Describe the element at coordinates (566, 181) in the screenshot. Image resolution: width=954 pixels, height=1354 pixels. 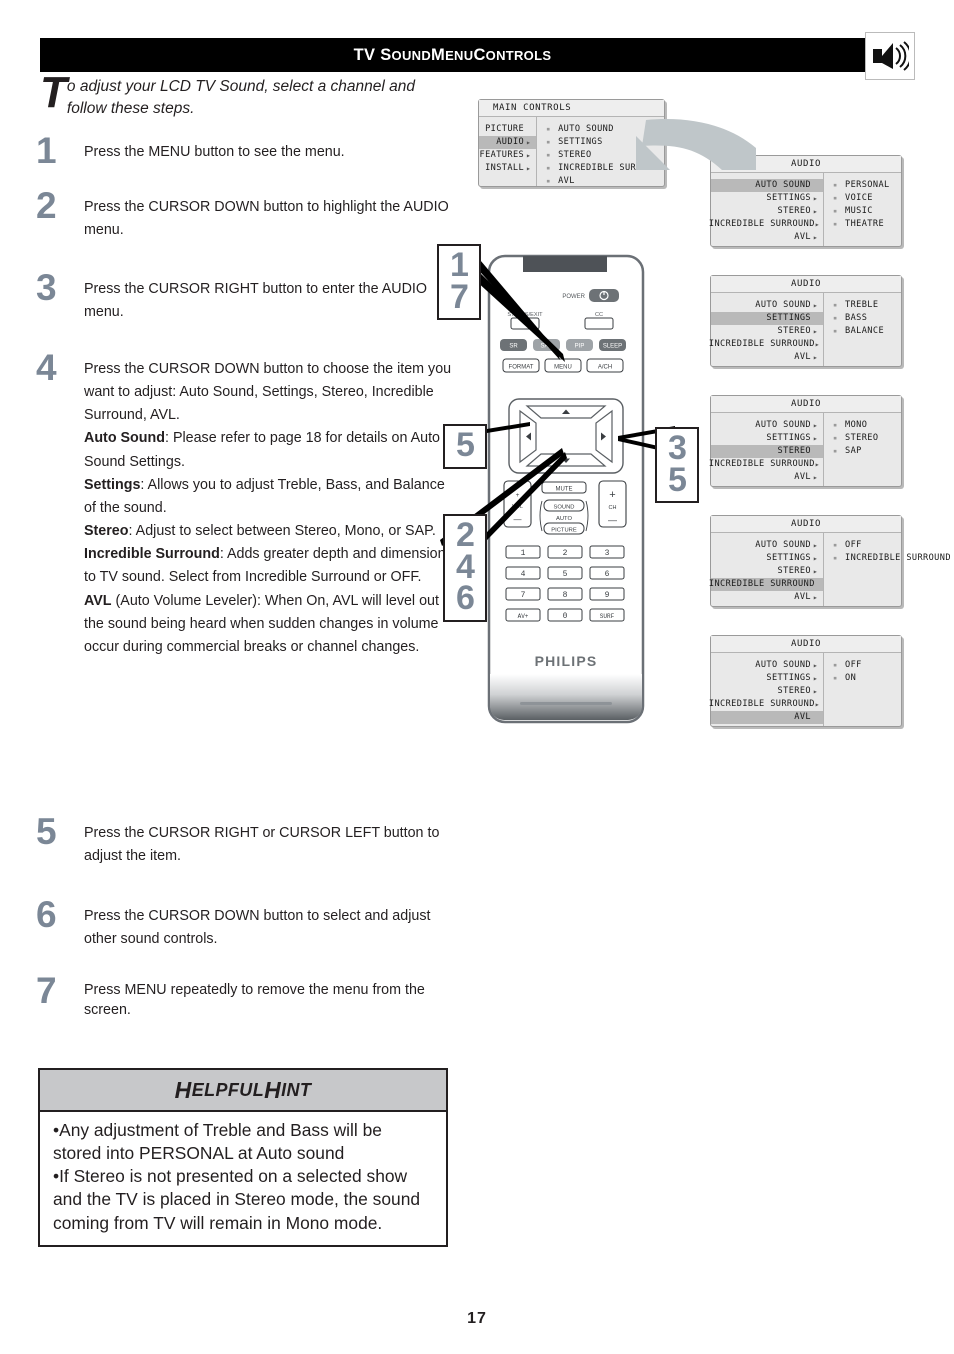
I see `osd-subitem-label: AVL` at that location.